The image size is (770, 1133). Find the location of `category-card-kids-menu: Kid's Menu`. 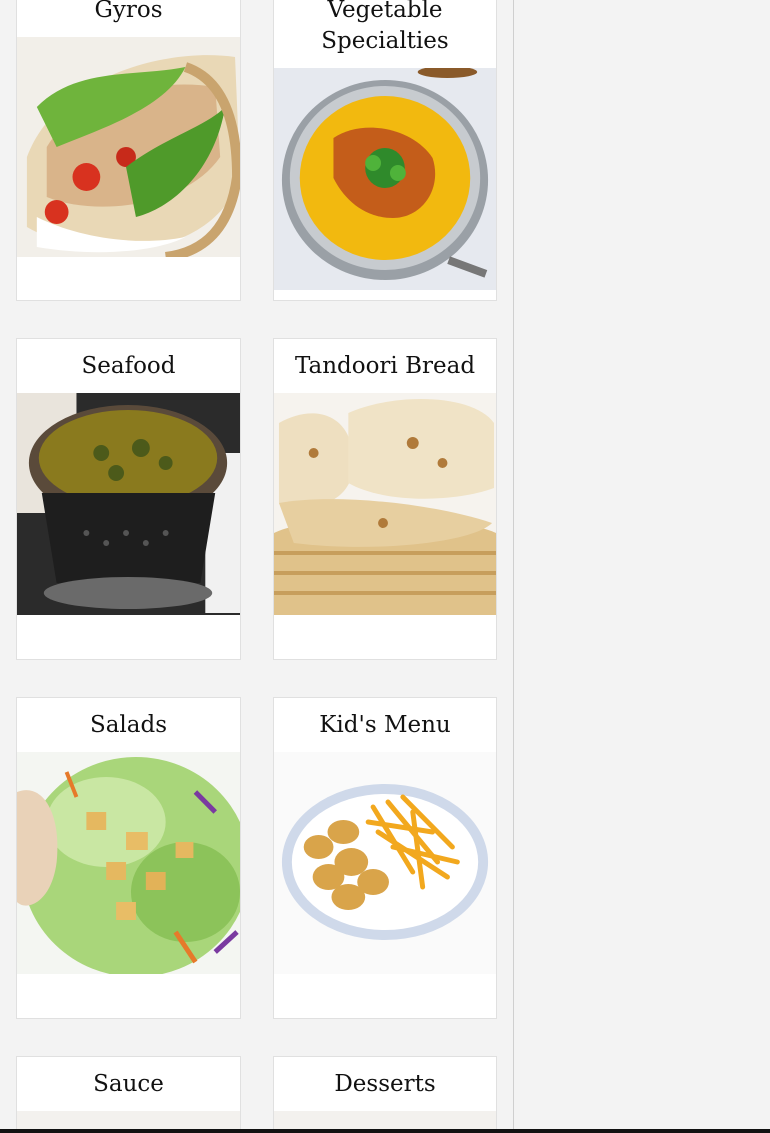

category-card-kids-menu: Kid's Menu is located at coordinates (385, 858).